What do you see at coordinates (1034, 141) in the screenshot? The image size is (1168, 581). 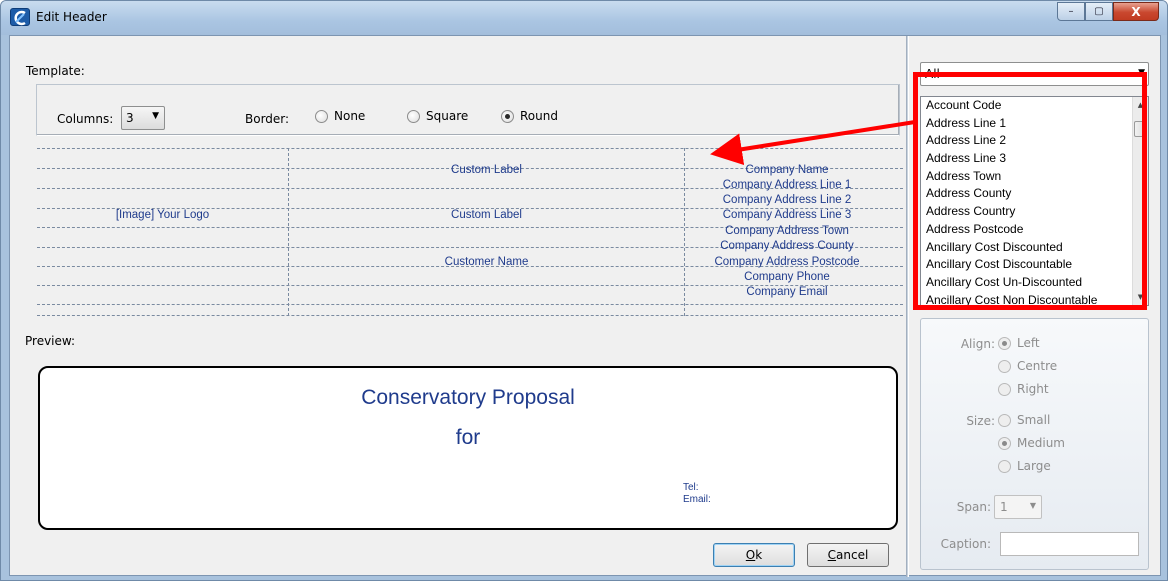 I see `list-item: Address Line 2` at bounding box center [1034, 141].